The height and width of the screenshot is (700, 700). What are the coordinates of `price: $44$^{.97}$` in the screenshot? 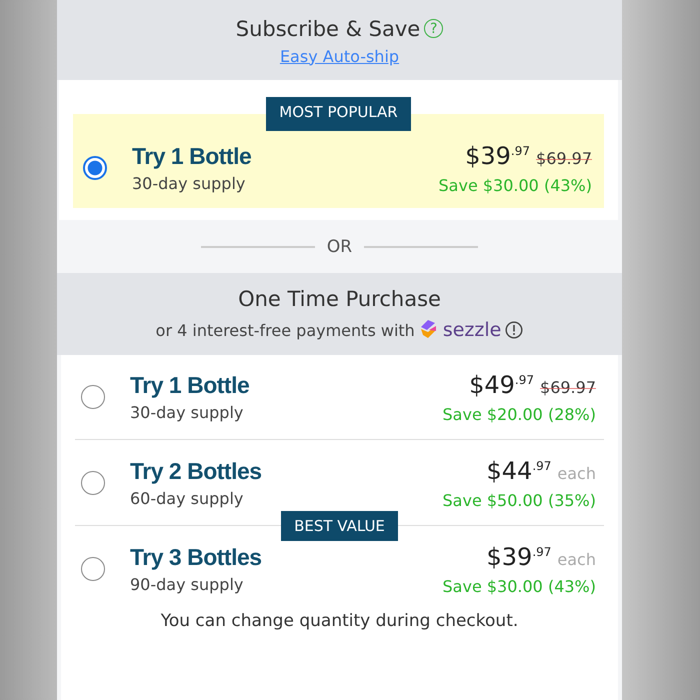 It's located at (519, 470).